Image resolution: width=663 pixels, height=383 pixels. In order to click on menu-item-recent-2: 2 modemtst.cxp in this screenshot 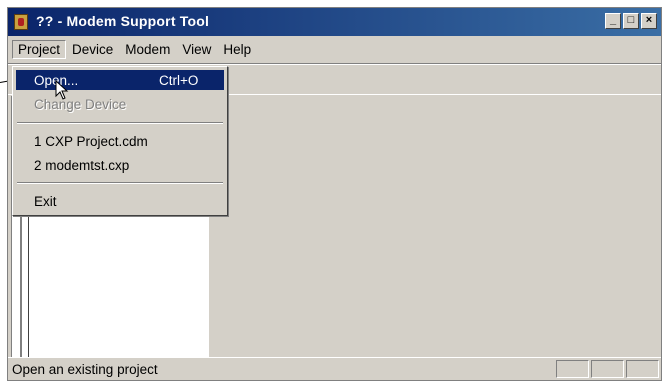, I will do `click(120, 165)`.